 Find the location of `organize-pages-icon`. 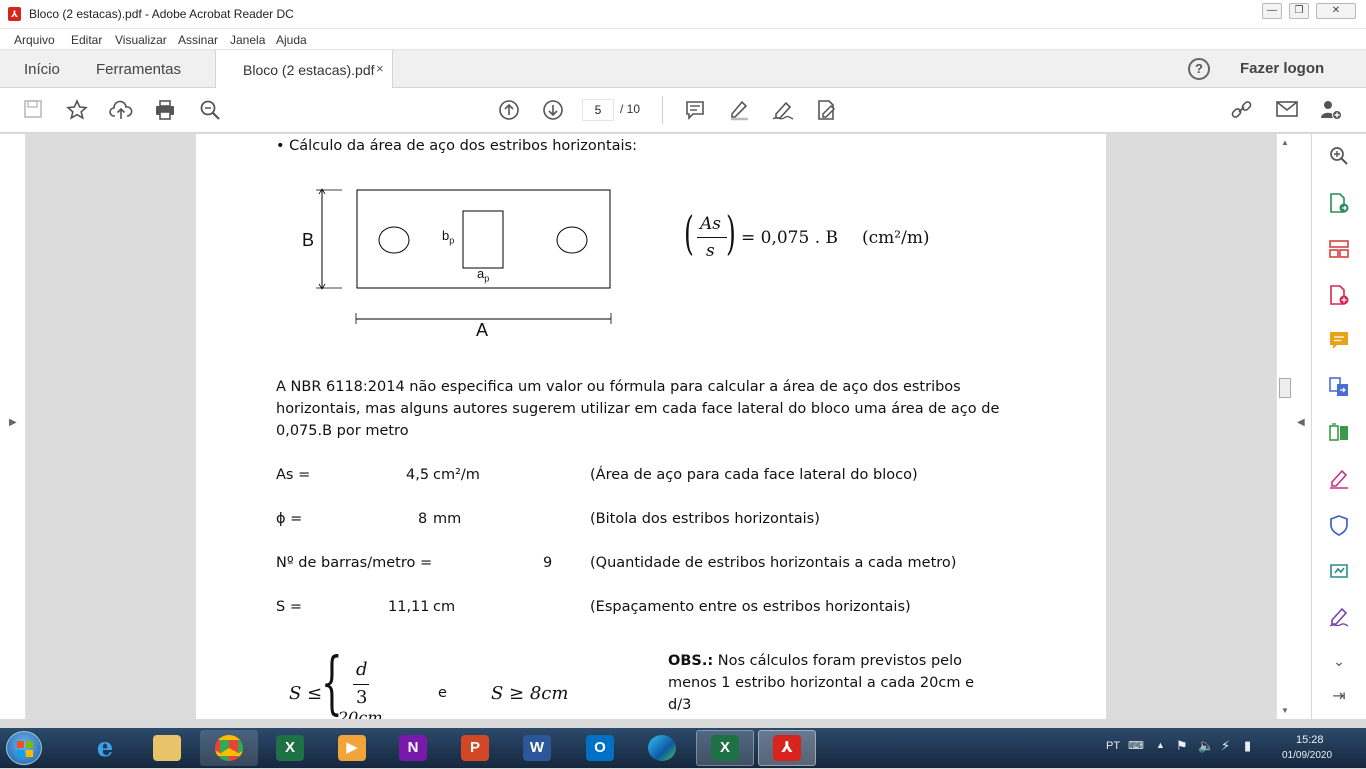

organize-pages-icon is located at coordinates (1339, 252).